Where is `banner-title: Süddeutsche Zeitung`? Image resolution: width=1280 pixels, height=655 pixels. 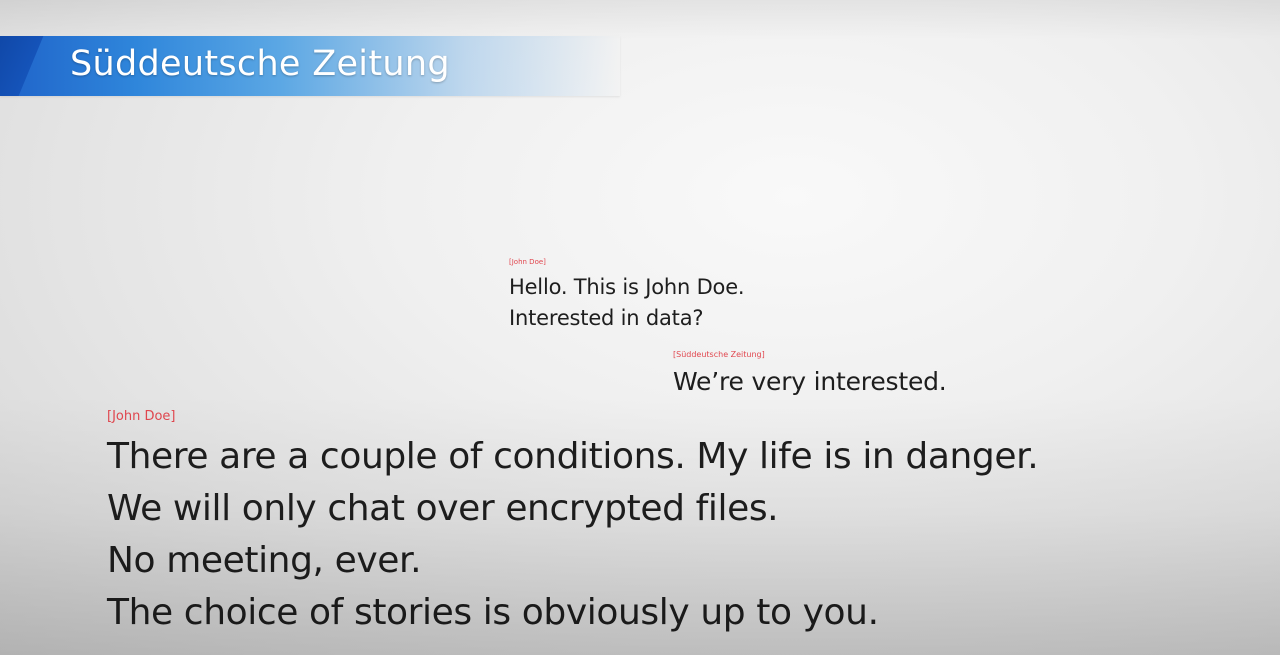
banner-title: Süddeutsche Zeitung is located at coordinates (260, 64).